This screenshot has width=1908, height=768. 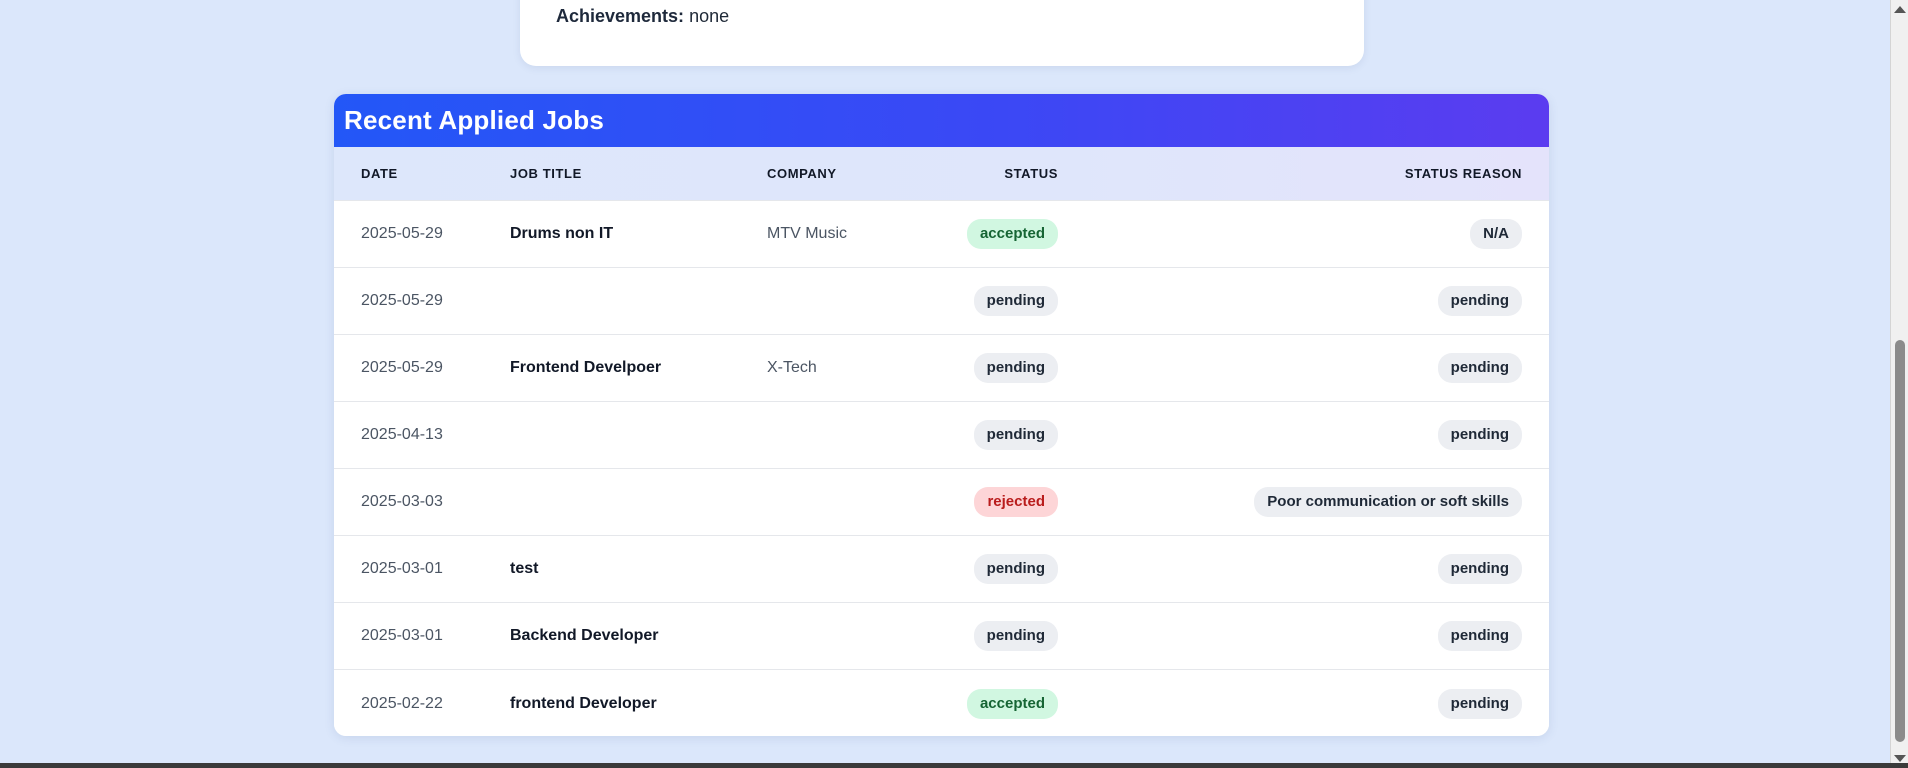 I want to click on column-header-status: Status, so click(x=1031, y=173).